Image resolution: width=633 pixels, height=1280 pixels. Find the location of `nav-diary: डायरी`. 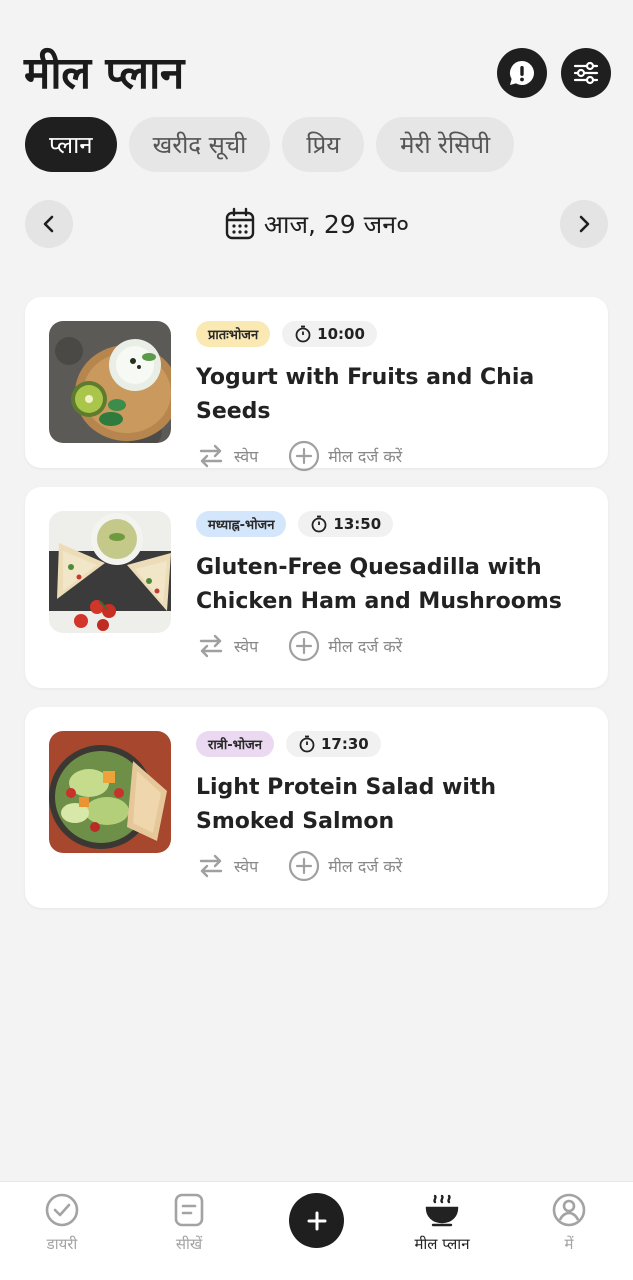

nav-diary: डायरी is located at coordinates (62, 1223).